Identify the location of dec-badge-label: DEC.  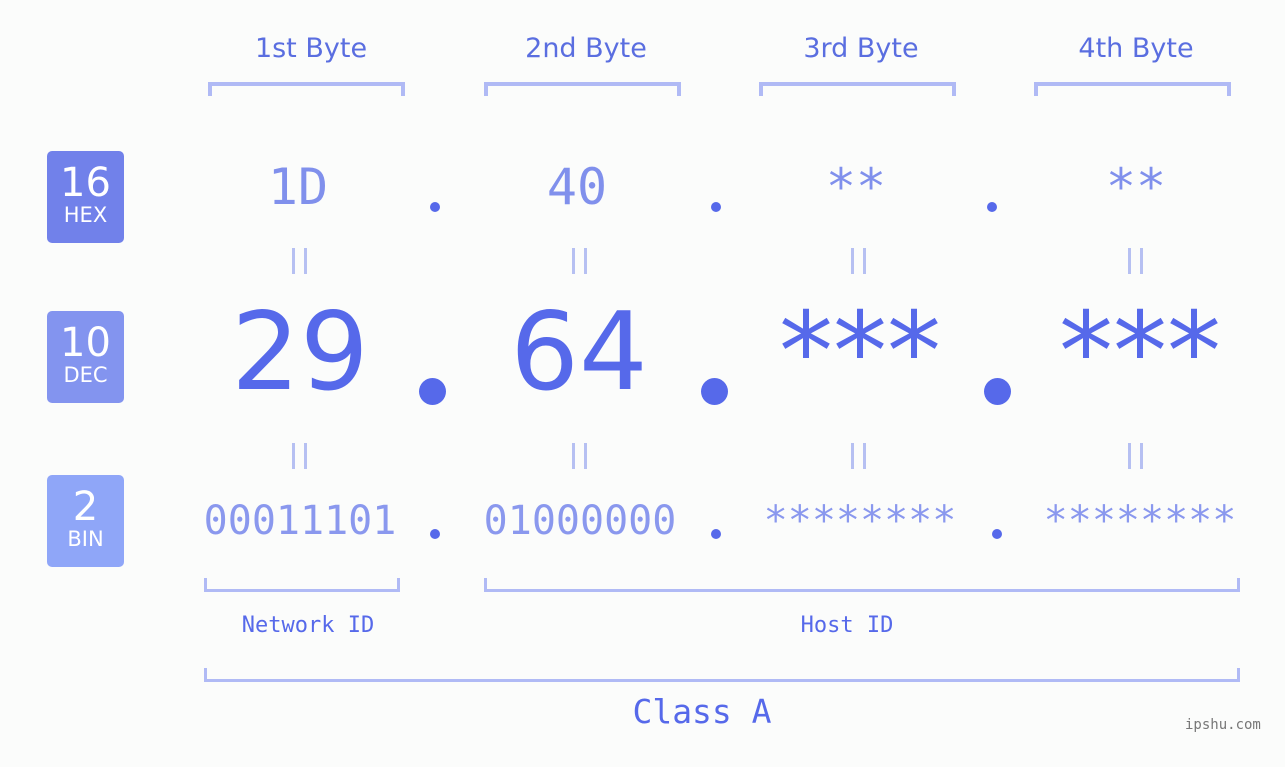
(85, 375).